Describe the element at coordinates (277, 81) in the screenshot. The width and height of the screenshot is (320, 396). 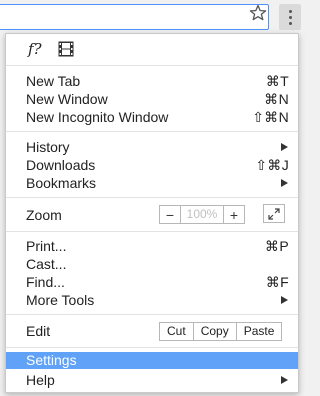
I see `shortcut: ⌘T` at that location.